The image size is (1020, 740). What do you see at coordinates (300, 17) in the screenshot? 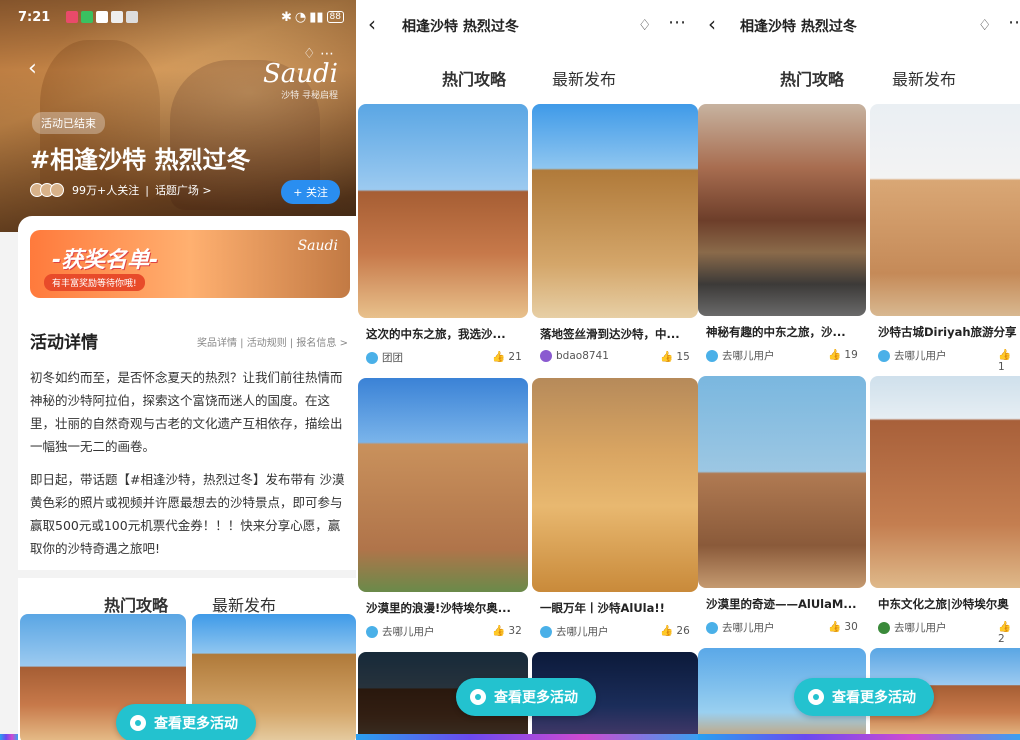
I see `wifi-icon: ◔` at bounding box center [300, 17].